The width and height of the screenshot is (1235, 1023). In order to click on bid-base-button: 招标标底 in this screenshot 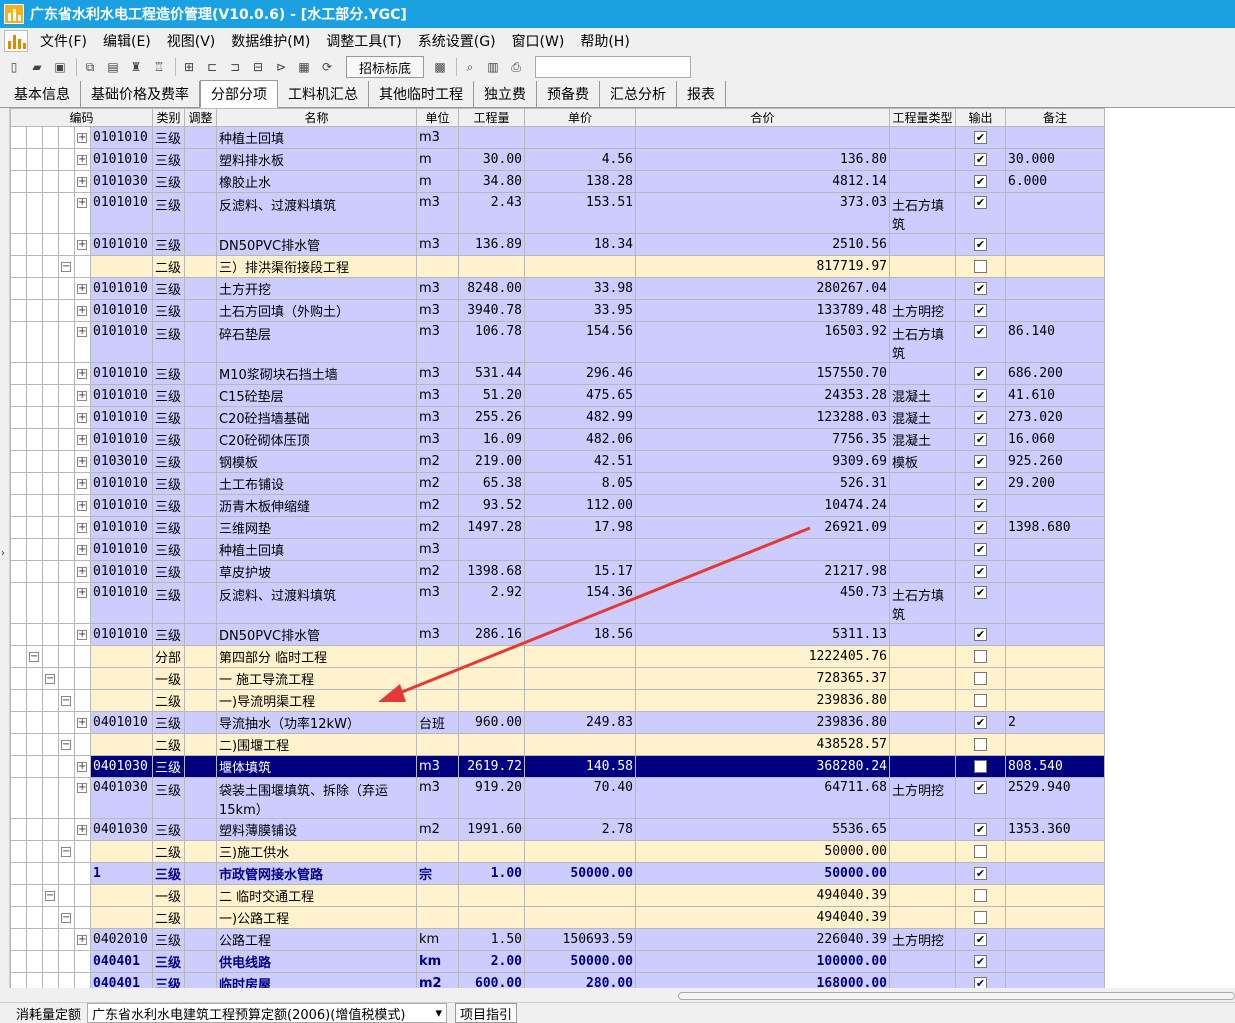, I will do `click(385, 67)`.